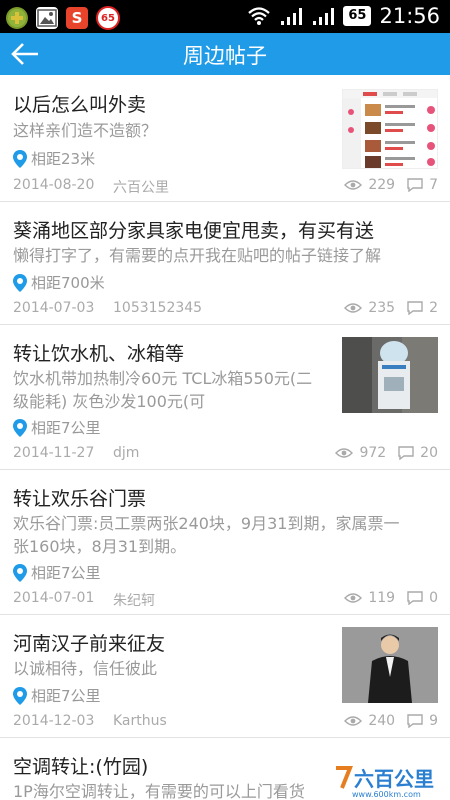  What do you see at coordinates (54, 185) in the screenshot?
I see `post-date: 2014-08-20` at bounding box center [54, 185].